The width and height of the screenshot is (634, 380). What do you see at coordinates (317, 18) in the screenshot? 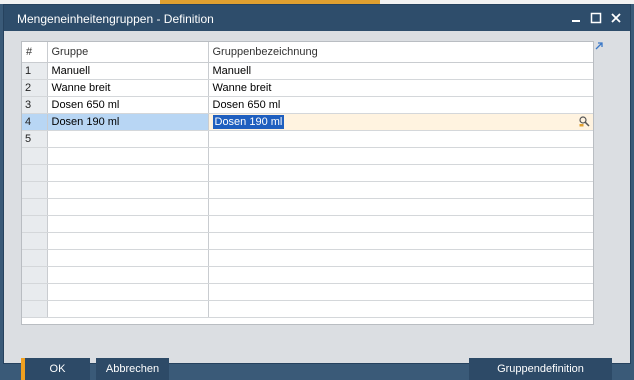
I see `title-bar: Mengeneinheitengruppen - Definition` at bounding box center [317, 18].